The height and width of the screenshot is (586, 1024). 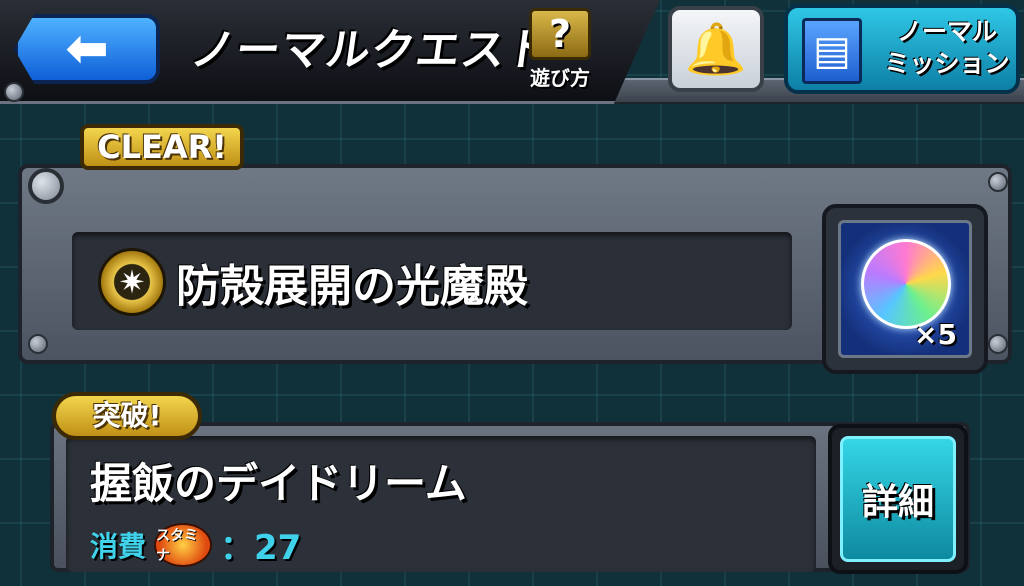 I want to click on how-to-play-button: ? 遊び方, so click(x=560, y=53).